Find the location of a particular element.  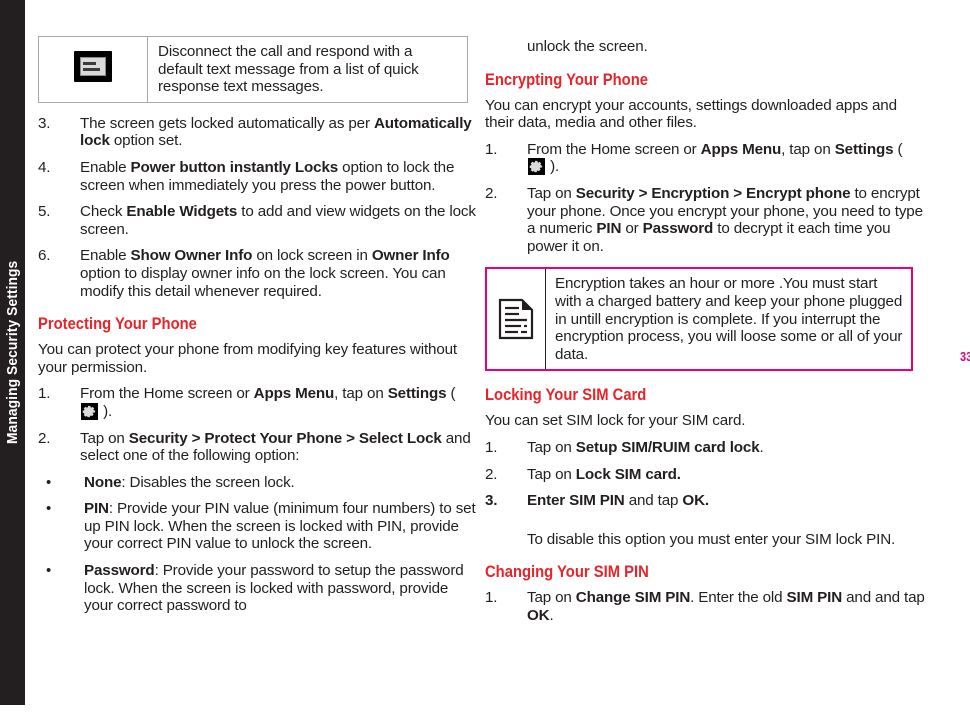

section-heading-text: Changing Your SIM PIN is located at coordinates (567, 572).